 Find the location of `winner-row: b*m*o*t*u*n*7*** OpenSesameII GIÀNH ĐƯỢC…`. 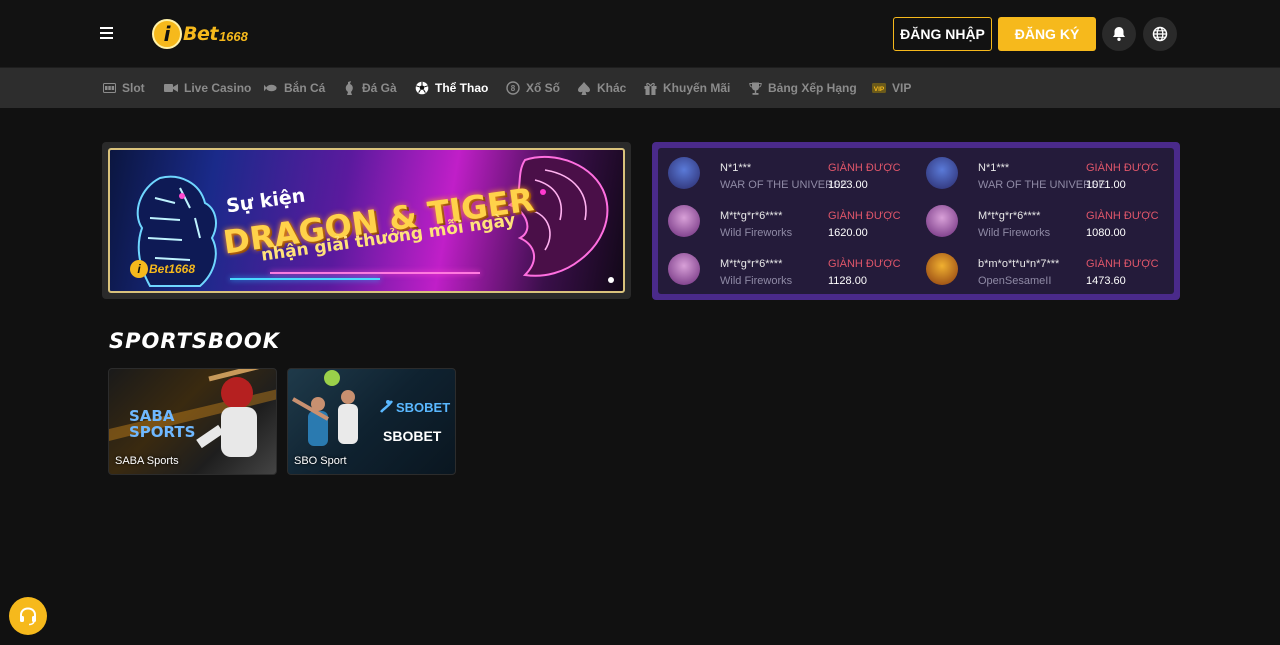

winner-row: b*m*o*t*u*n*7*** OpenSesameII GIÀNH ĐƯỢC… is located at coordinates (1041, 267).